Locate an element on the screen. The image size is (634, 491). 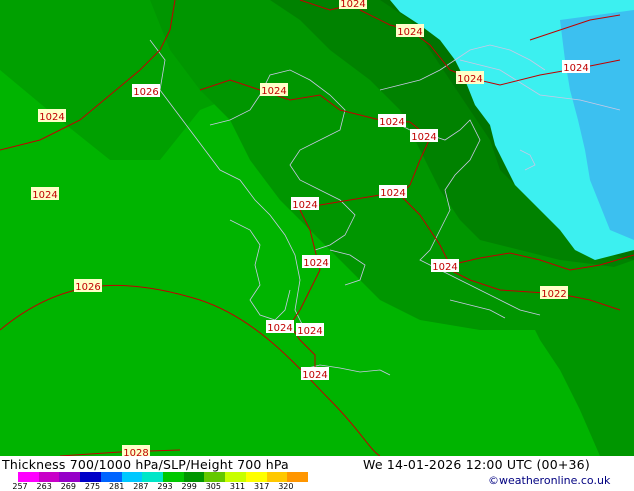
isobar-label: 1028 is located at coordinates (136, 450).